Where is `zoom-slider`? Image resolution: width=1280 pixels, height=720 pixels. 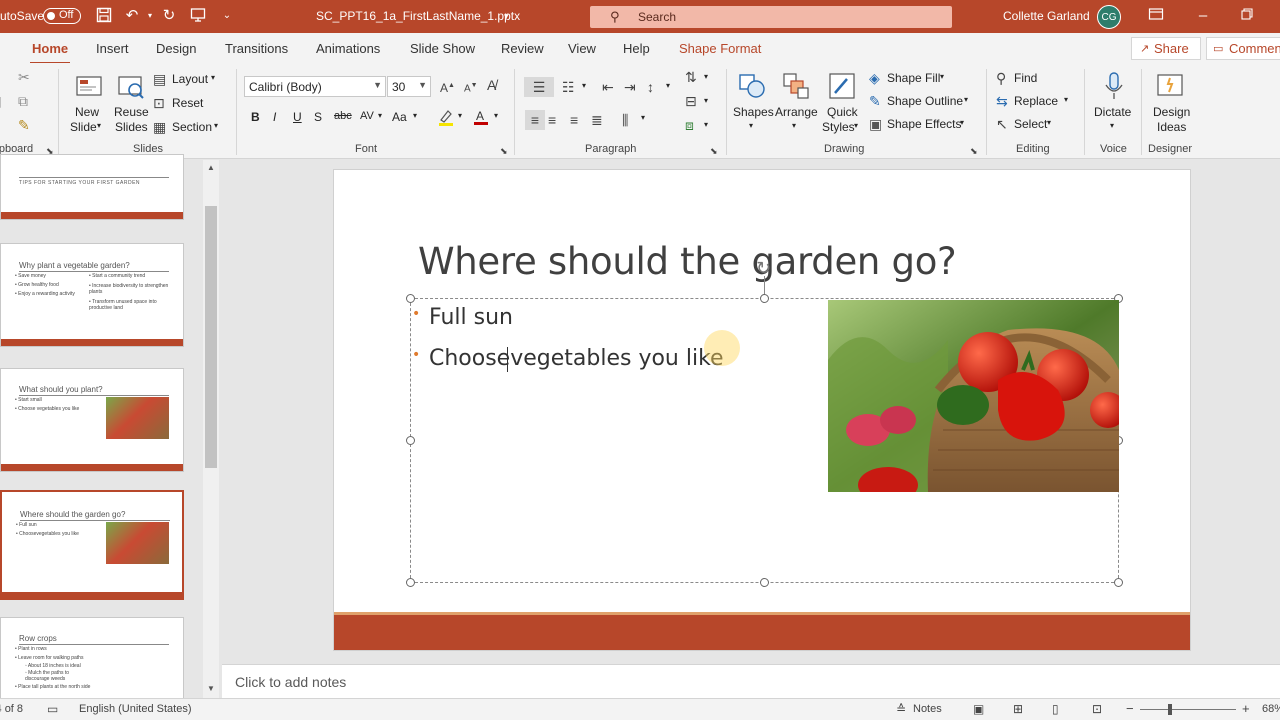 zoom-slider is located at coordinates (1188, 709).